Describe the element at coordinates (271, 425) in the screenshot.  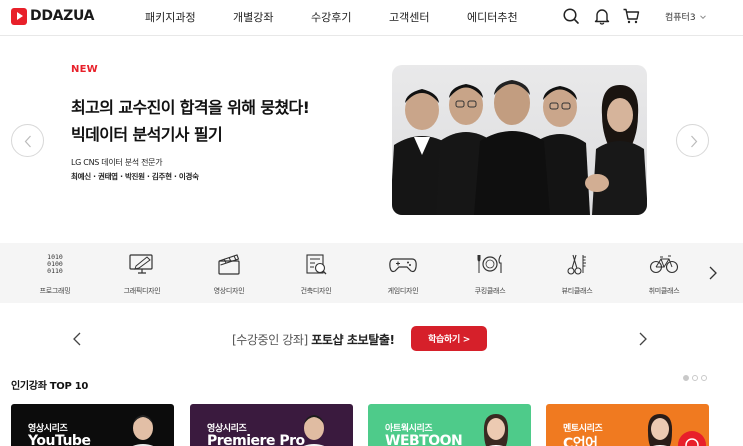
I see `course-card: 영상시리즈 Premiere Pro` at that location.